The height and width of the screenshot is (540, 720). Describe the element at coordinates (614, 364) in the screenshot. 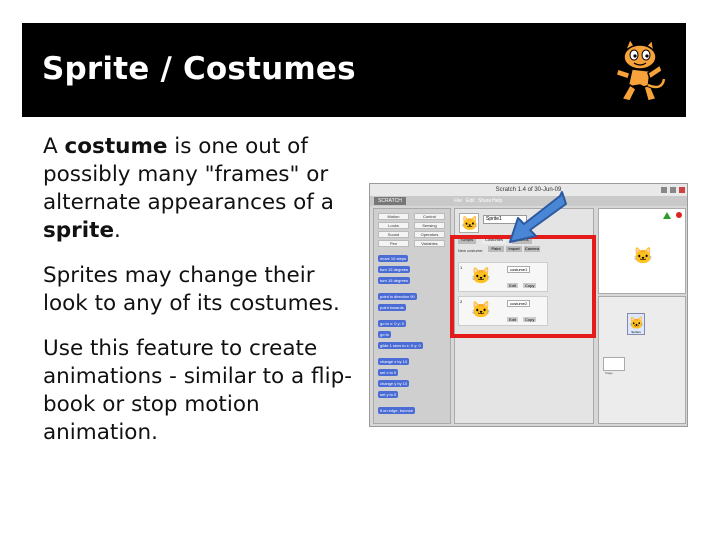

I see `stage-thumbnail` at that location.